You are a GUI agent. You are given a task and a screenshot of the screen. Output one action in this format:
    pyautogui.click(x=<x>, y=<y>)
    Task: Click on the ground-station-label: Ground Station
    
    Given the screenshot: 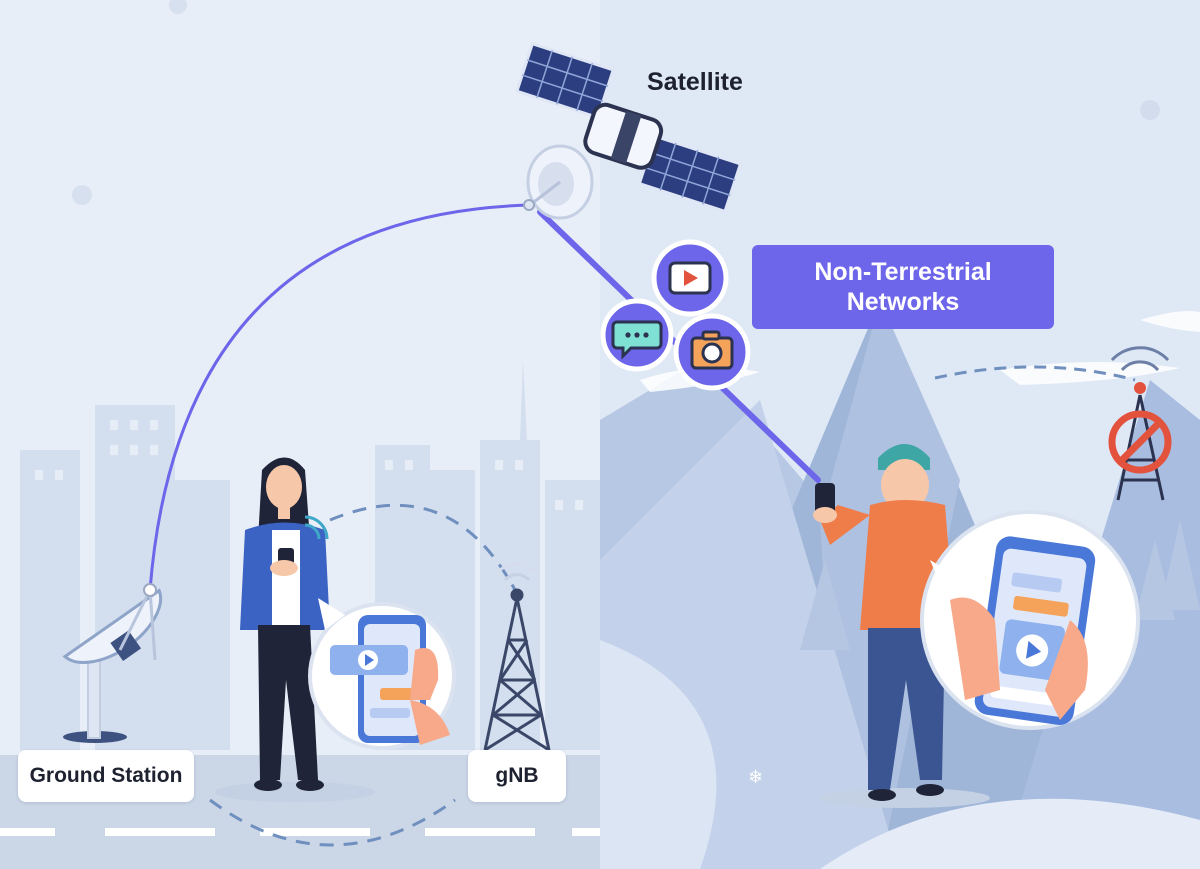 What is the action you would take?
    pyautogui.click(x=106, y=776)
    